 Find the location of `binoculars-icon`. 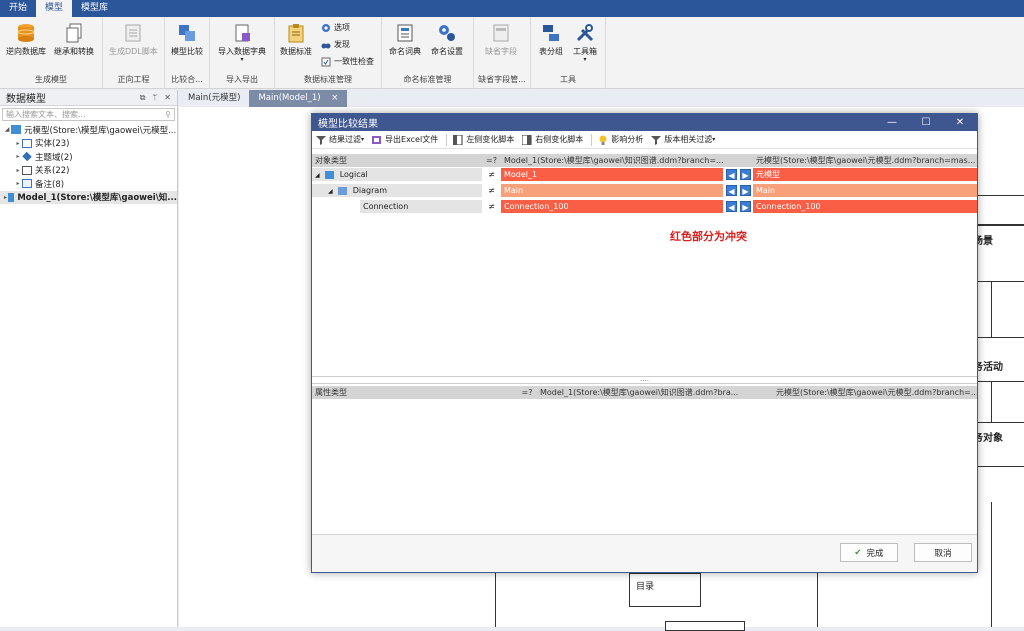

binoculars-icon is located at coordinates (326, 45).